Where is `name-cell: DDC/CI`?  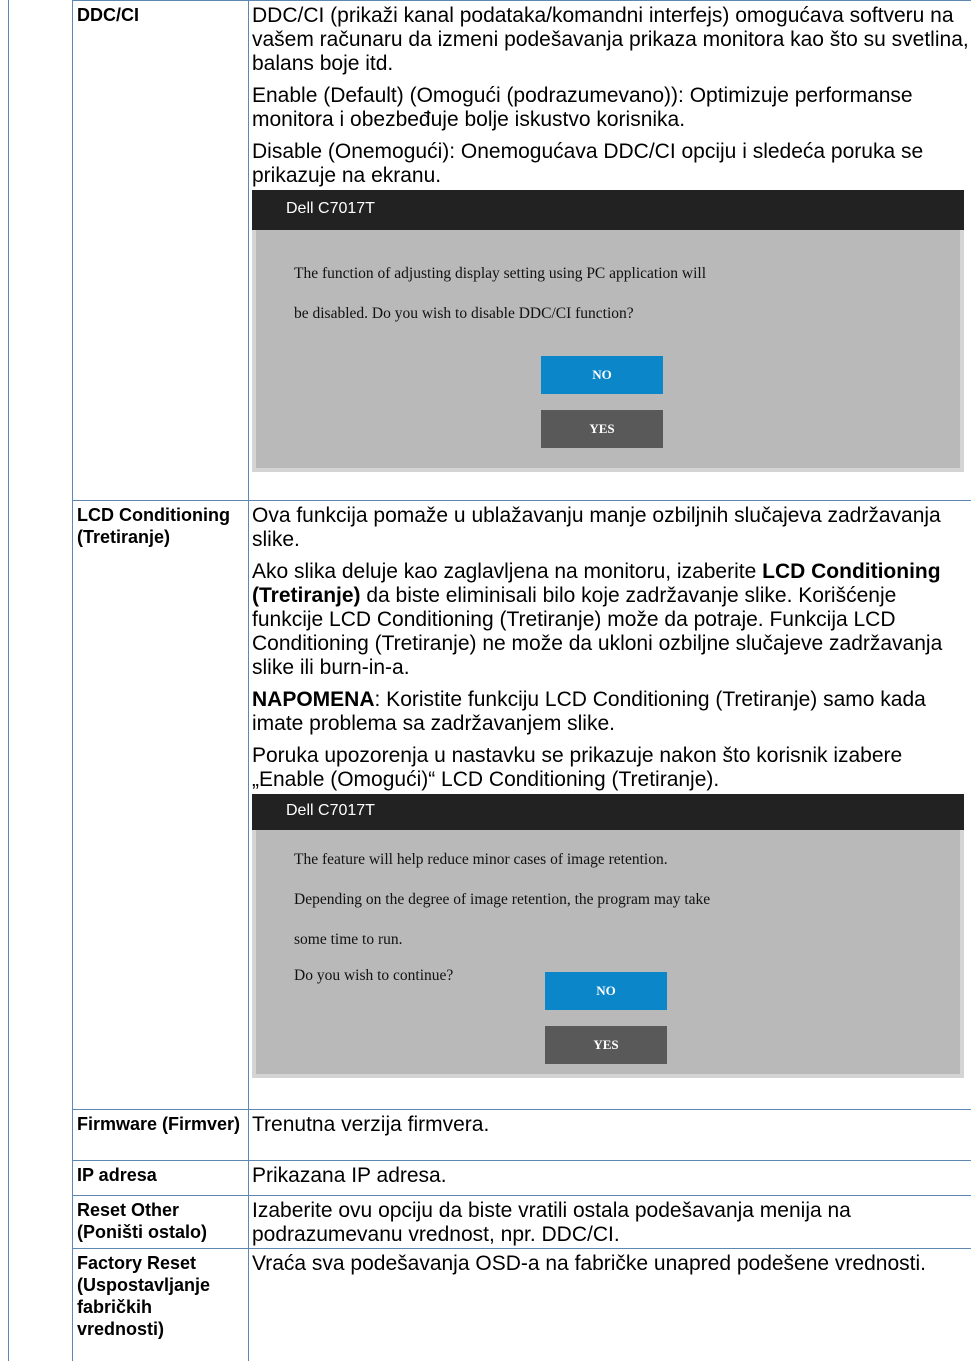 name-cell: DDC/CI is located at coordinates (161, 251).